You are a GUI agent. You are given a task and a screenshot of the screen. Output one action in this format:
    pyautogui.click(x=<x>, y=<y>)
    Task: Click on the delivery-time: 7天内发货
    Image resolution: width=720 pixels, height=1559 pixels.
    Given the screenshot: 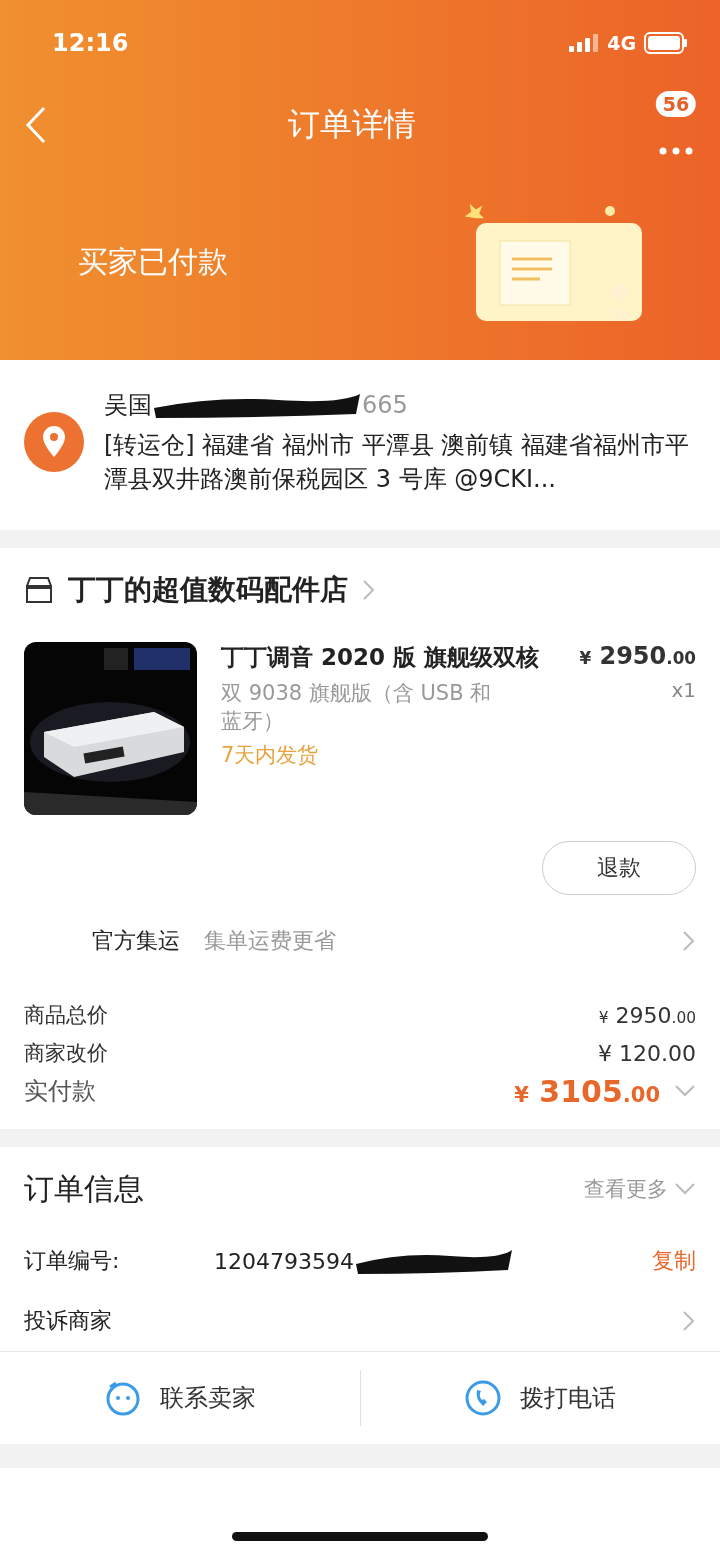 What is the action you would take?
    pyautogui.click(x=270, y=755)
    